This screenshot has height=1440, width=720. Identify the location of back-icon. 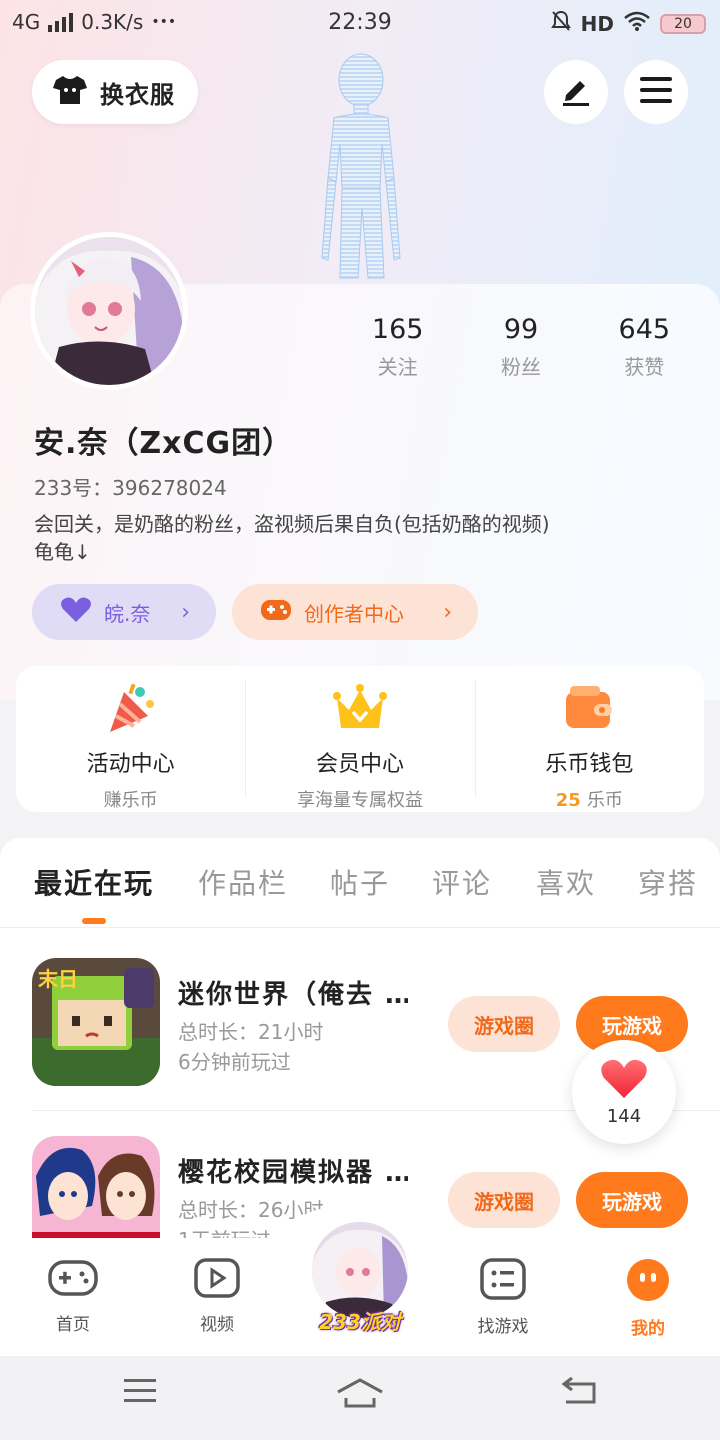
(580, 1394).